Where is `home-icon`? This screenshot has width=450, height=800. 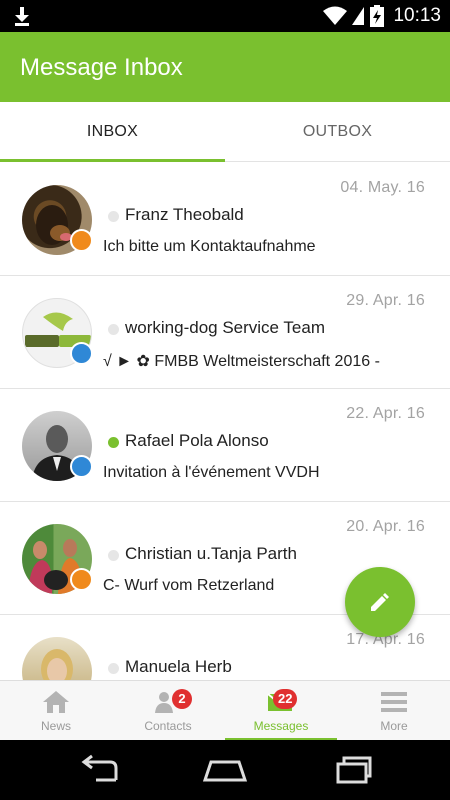 home-icon is located at coordinates (225, 770).